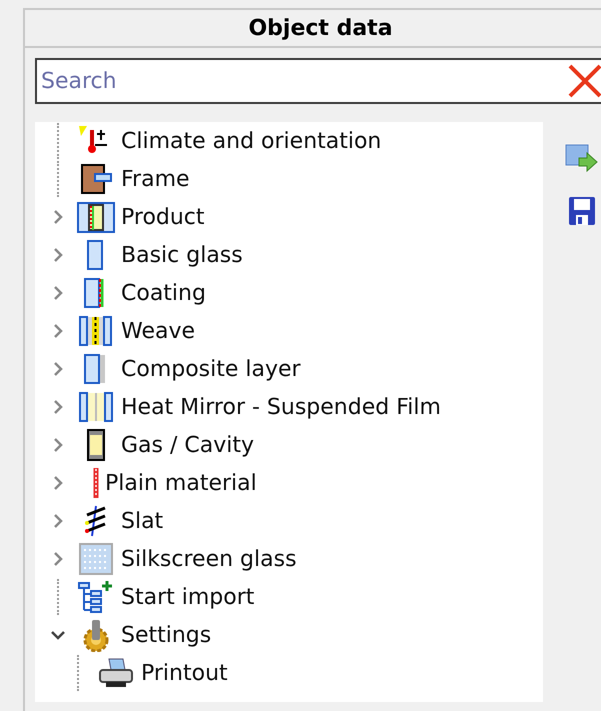 The image size is (601, 711). I want to click on export-icon, so click(582, 159).